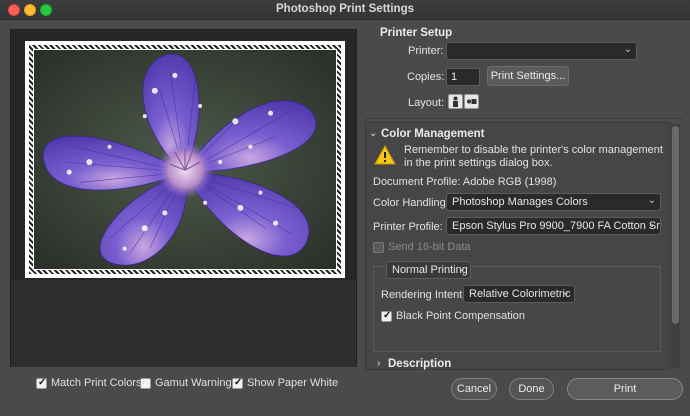  Describe the element at coordinates (96, 383) in the screenshot. I see `match-print-colors-label: Match Print Colors` at that location.